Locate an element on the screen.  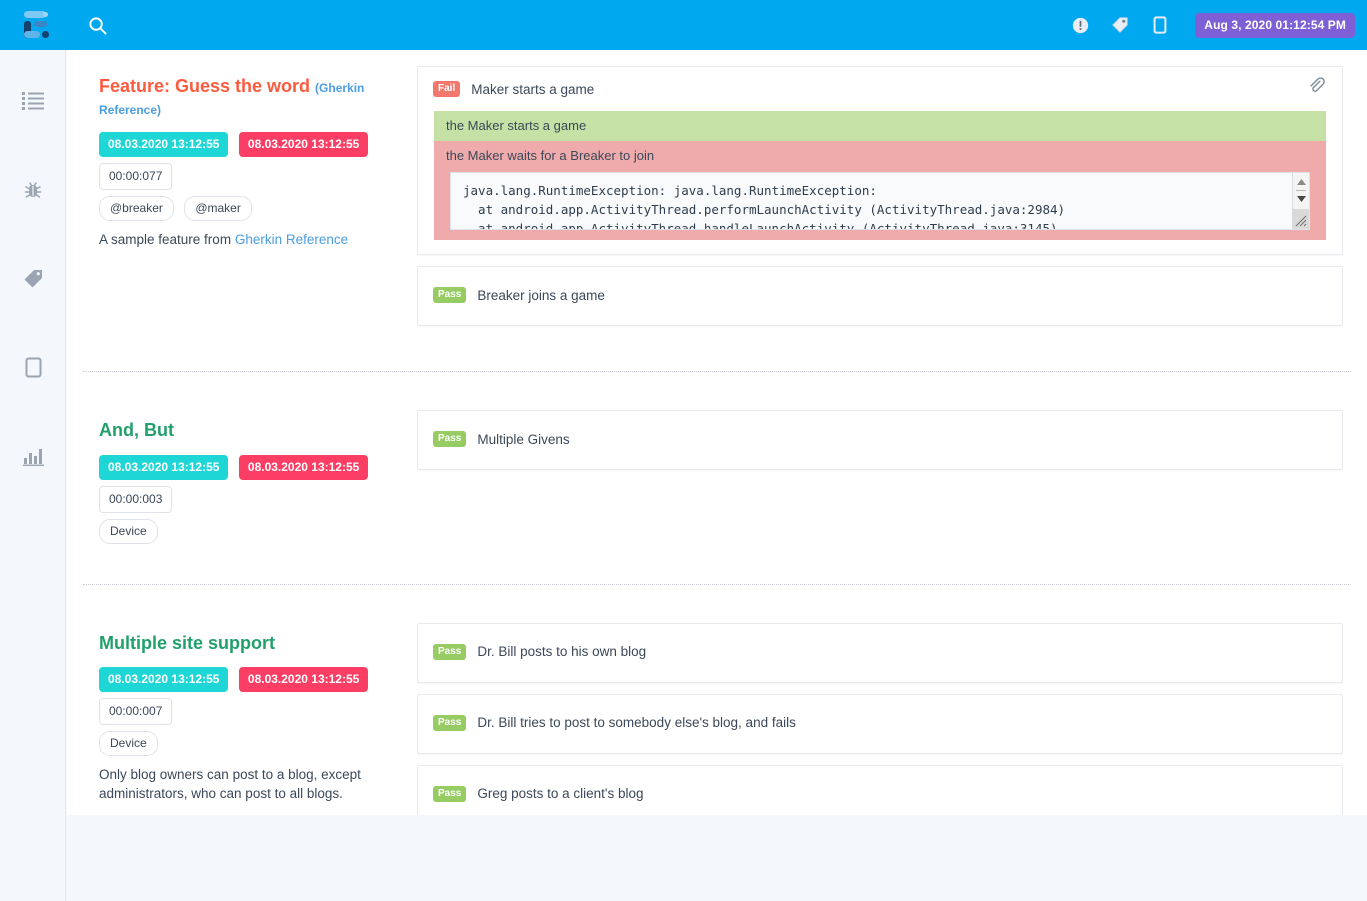
list-icon is located at coordinates (33, 100).